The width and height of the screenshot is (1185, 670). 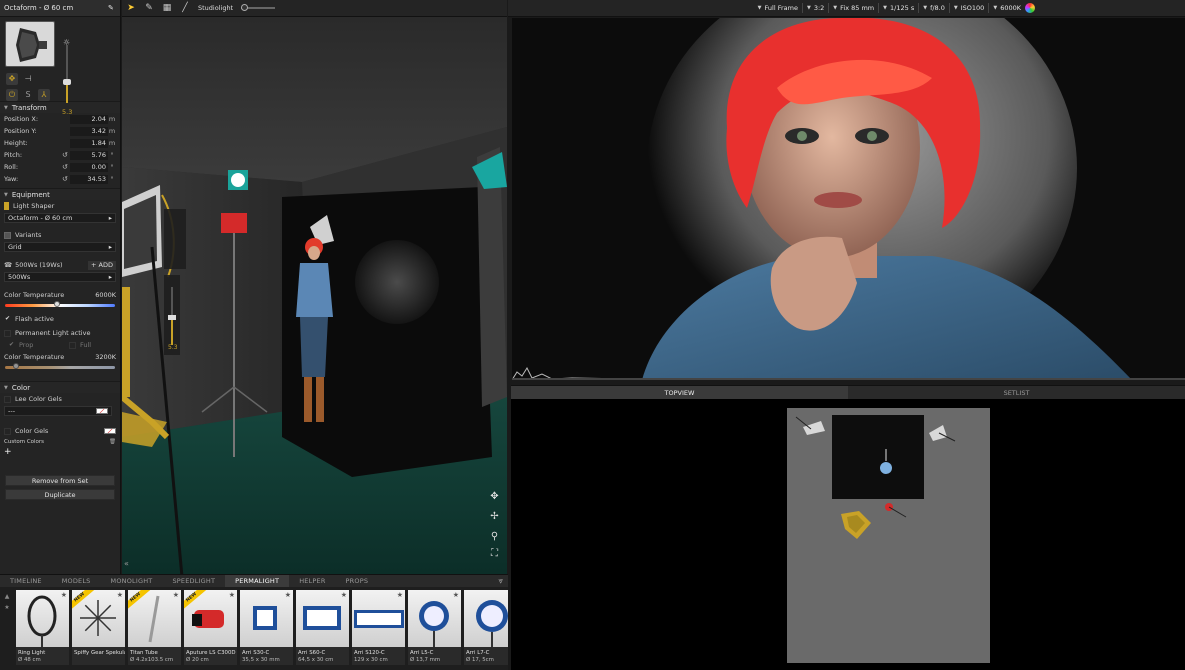 What do you see at coordinates (853, 8) in the screenshot?
I see `lens-select: ▼ Fix 85 mm` at bounding box center [853, 8].